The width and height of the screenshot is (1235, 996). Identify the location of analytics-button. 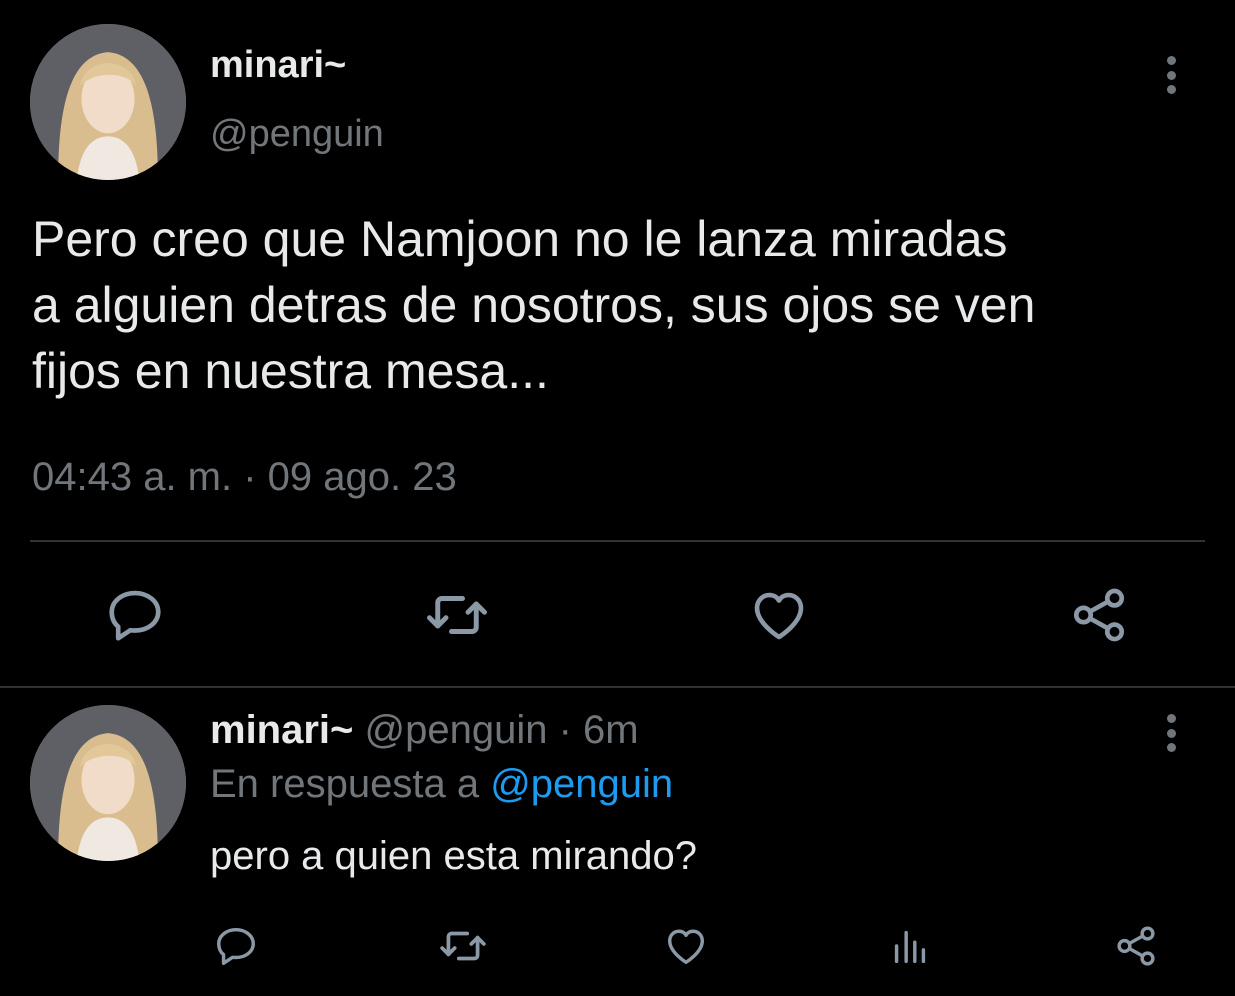
(910, 946).